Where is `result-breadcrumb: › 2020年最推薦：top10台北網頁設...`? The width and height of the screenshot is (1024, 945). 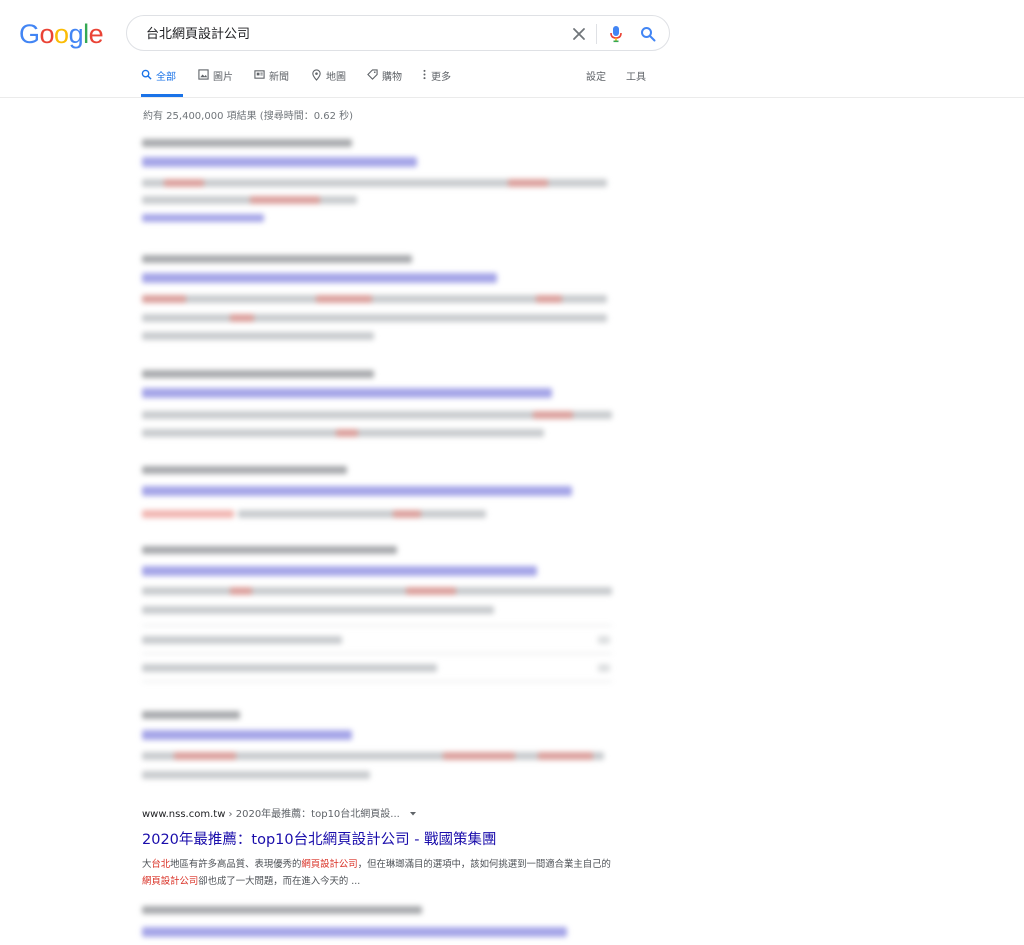
result-breadcrumb: › 2020年最推薦：top10台北網頁設... is located at coordinates (312, 814).